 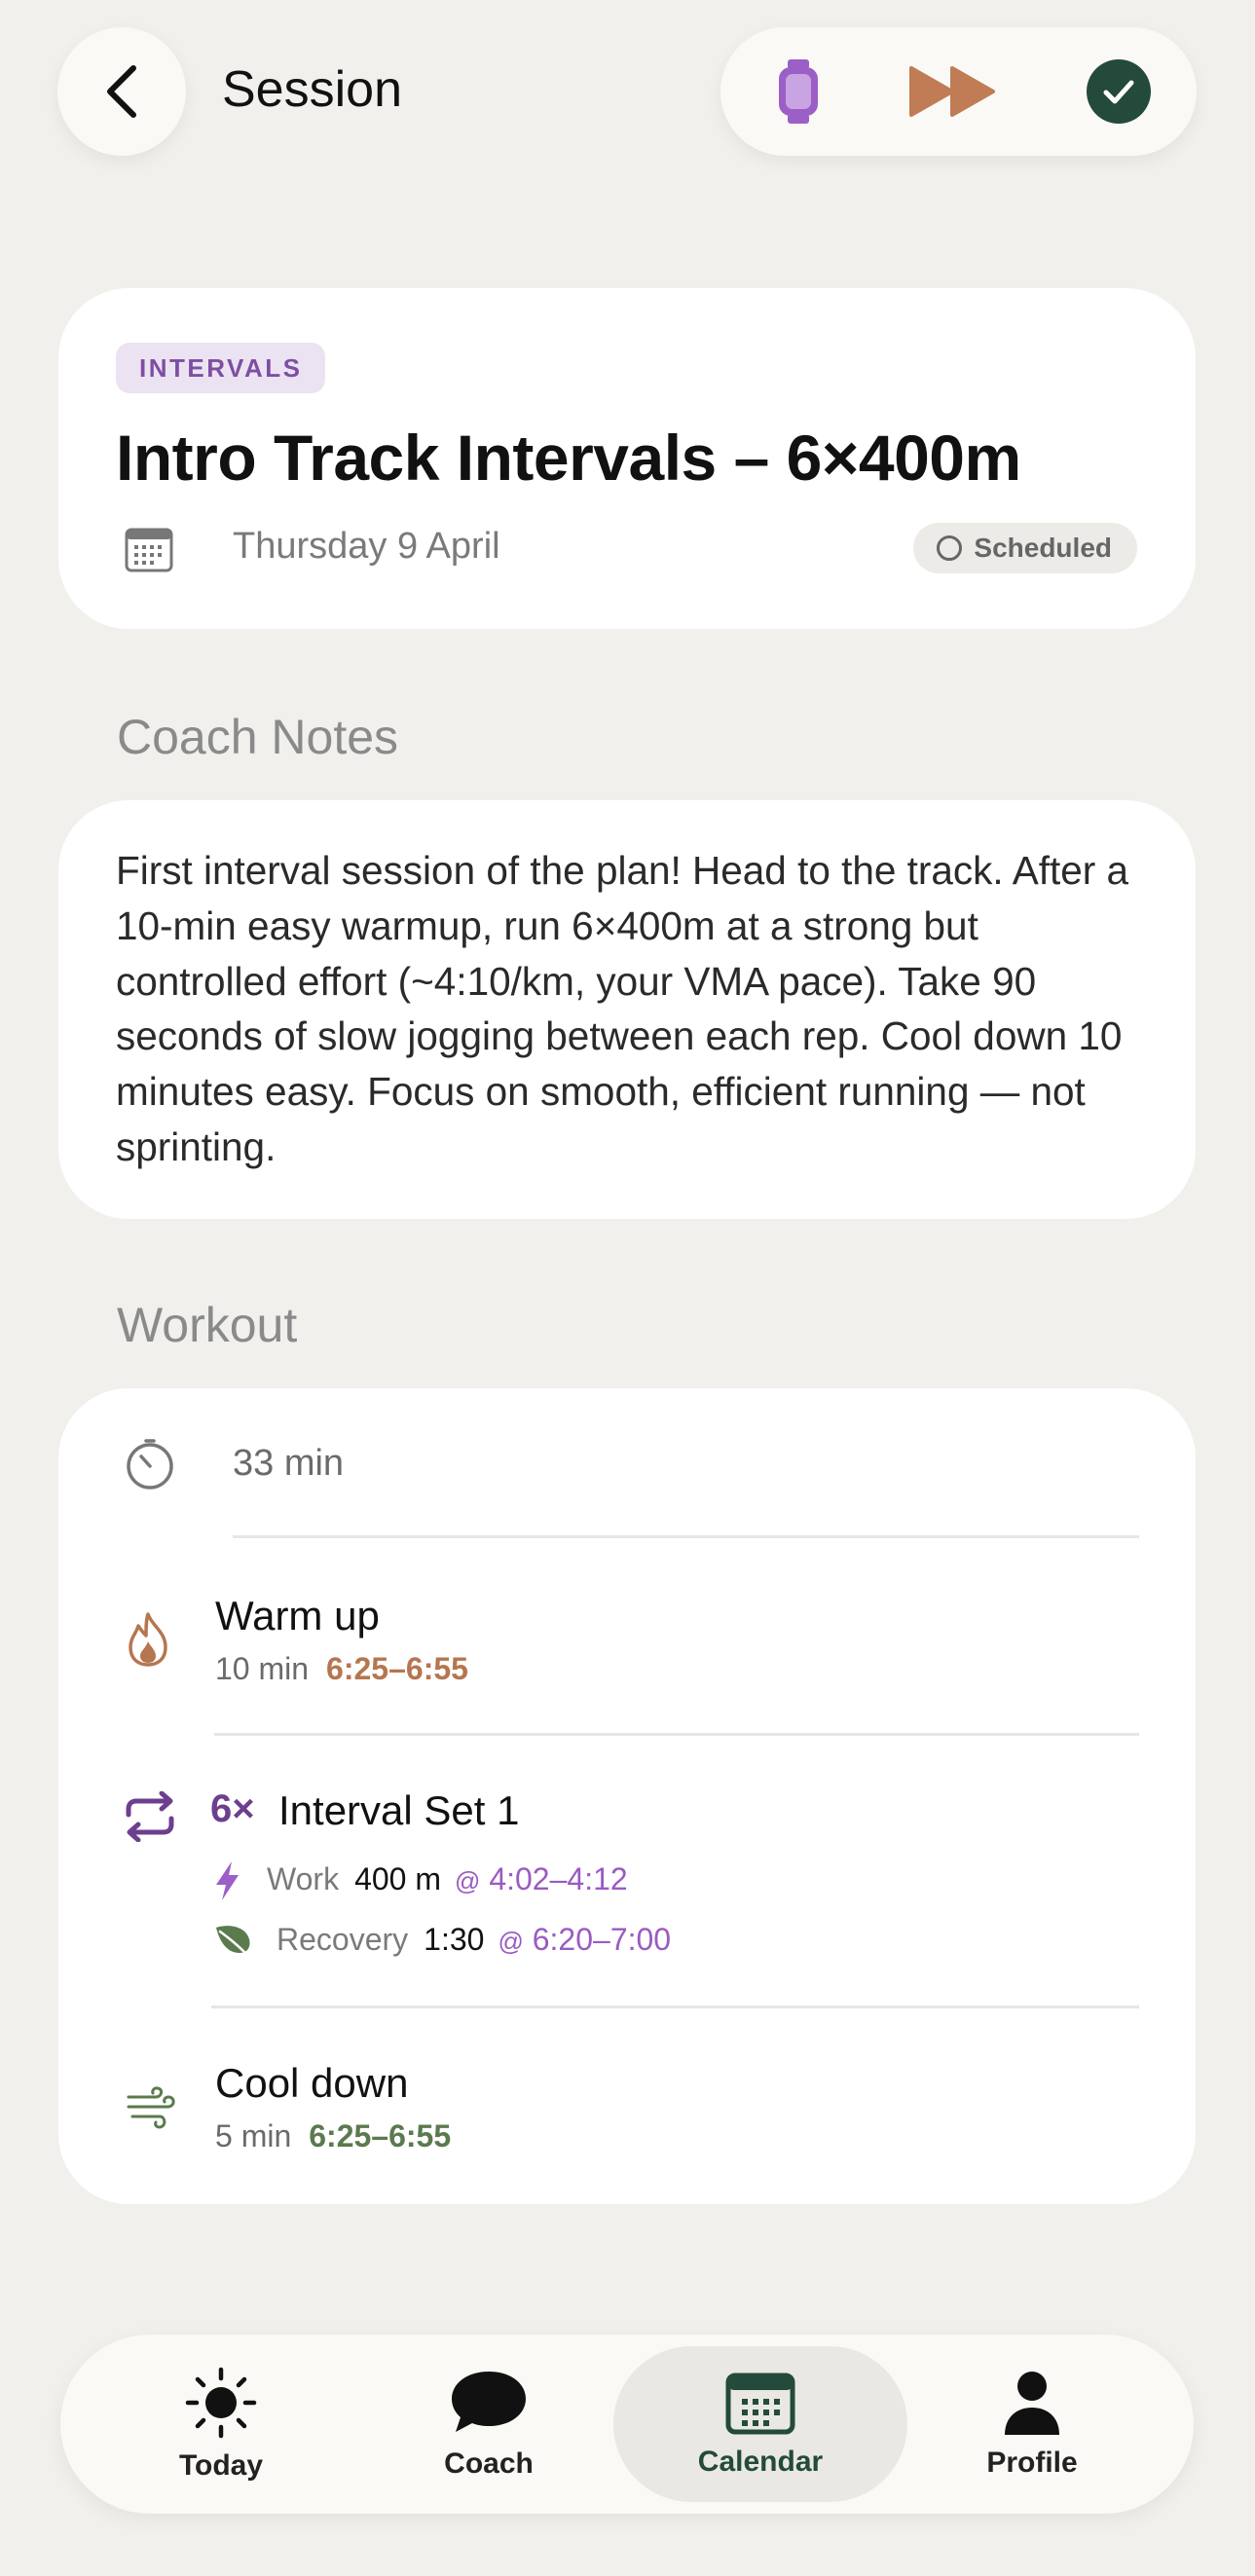 I want to click on nav-item-coach: Coach, so click(x=489, y=2424).